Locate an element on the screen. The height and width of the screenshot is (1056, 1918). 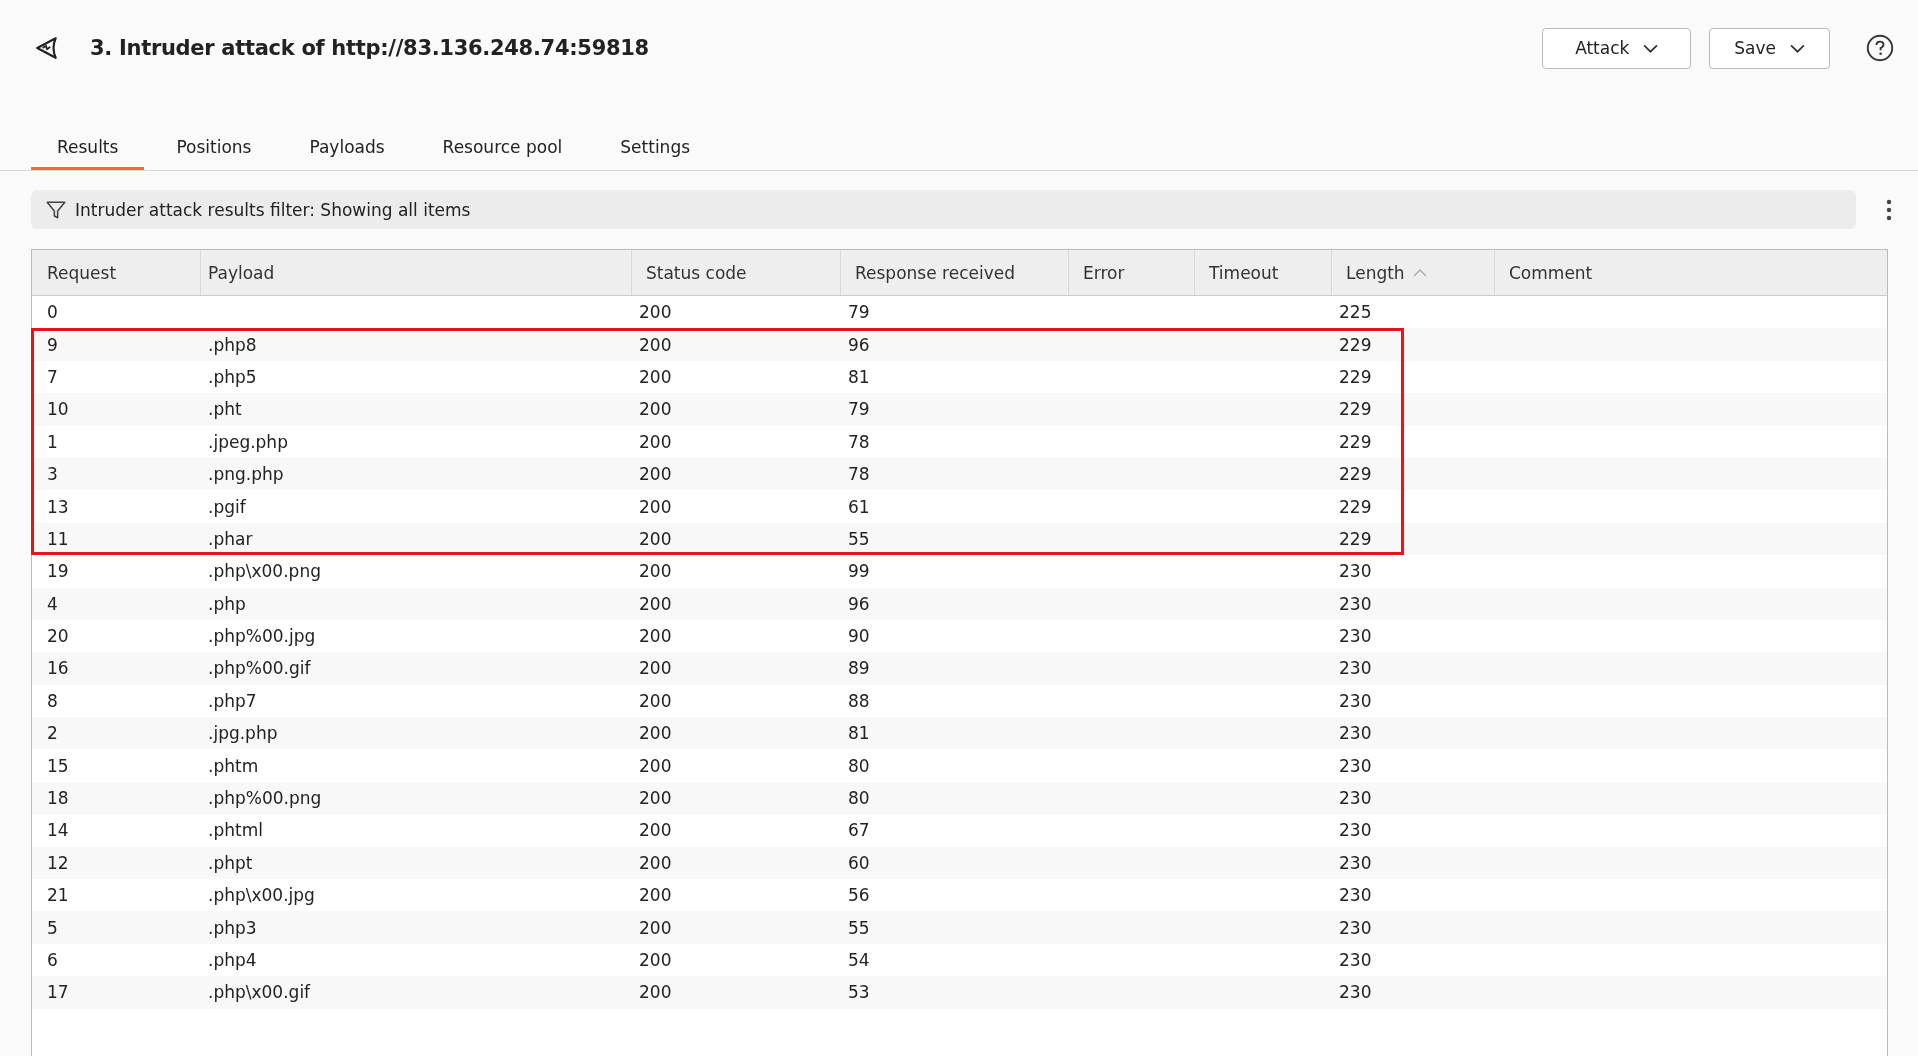
filter-bar: Intruder attack results filter: Showing all items is located at coordinates (943, 209).